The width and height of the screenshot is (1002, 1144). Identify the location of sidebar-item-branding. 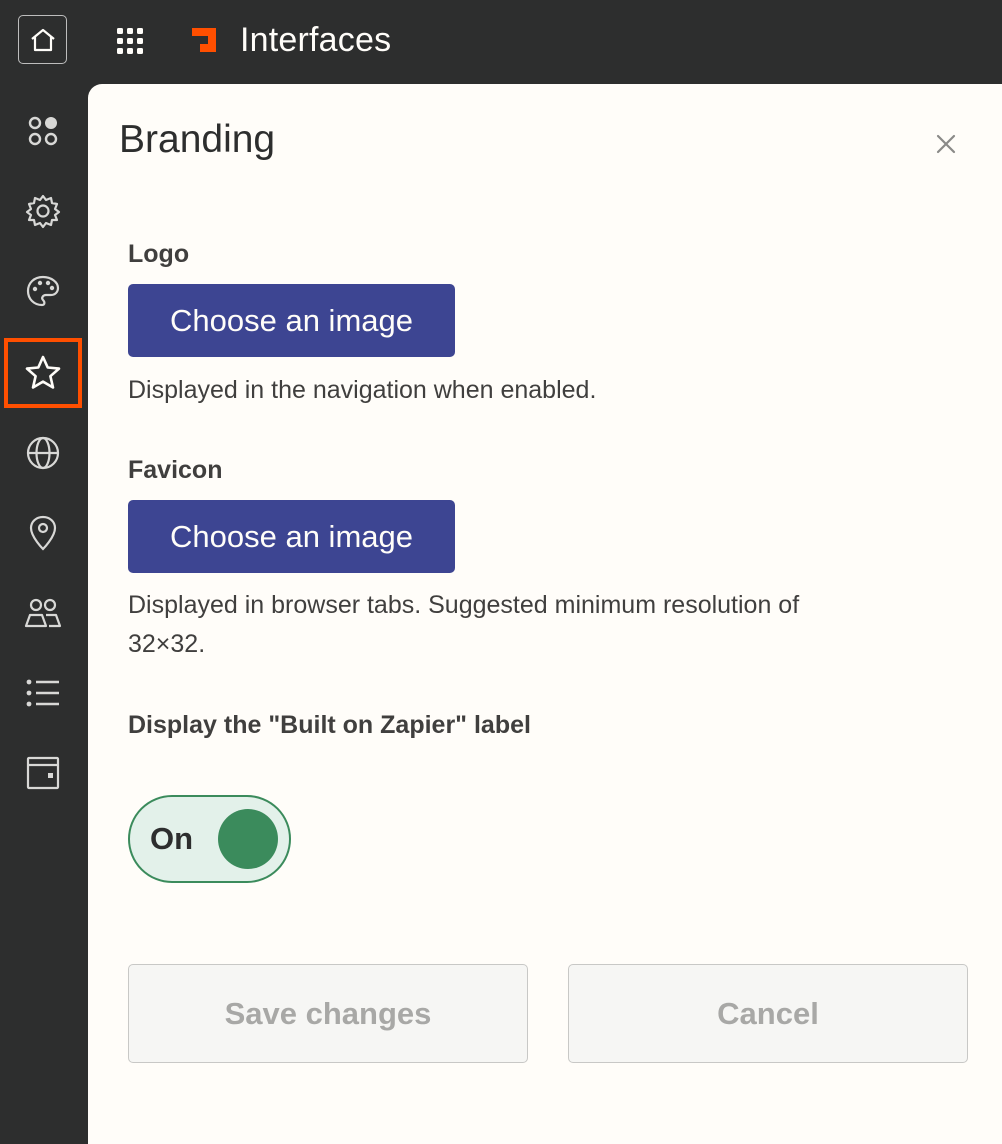
(43, 373).